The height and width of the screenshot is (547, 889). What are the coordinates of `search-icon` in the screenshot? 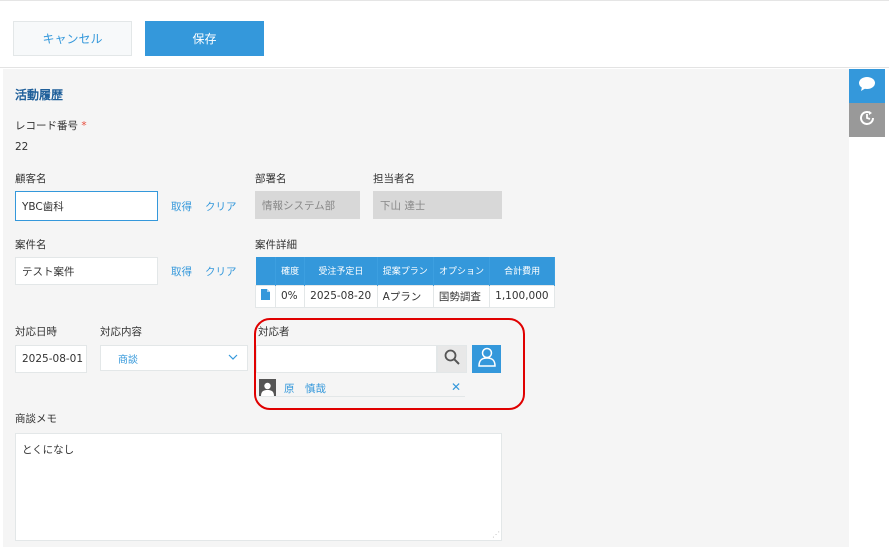 It's located at (452, 359).